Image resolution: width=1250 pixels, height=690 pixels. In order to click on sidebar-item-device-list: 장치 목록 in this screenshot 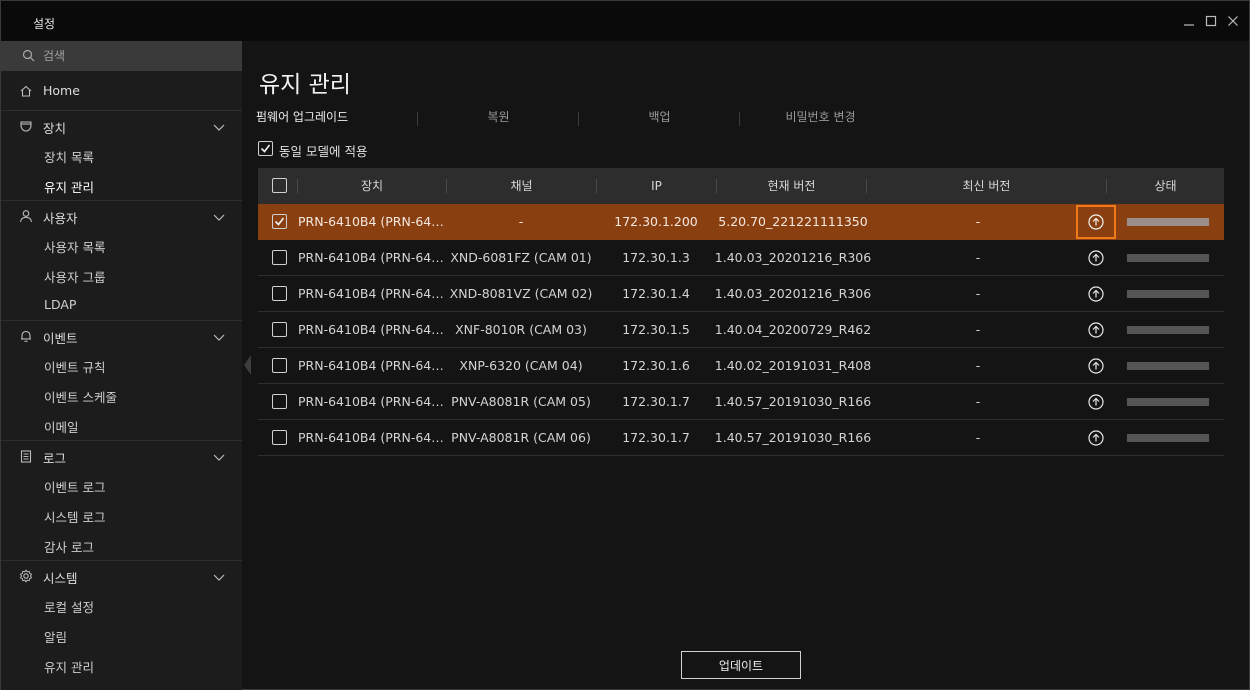, I will do `click(121, 155)`.